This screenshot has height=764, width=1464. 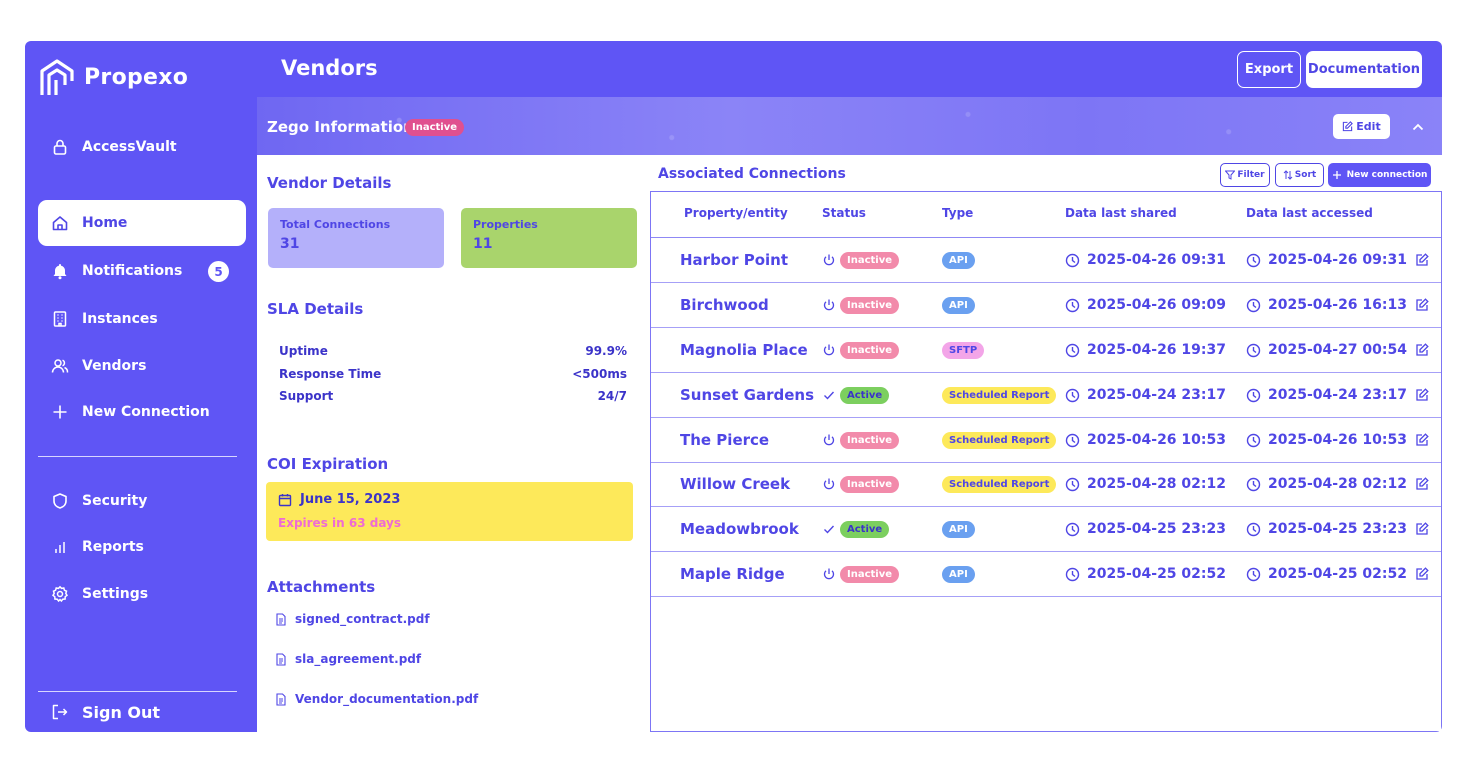 What do you see at coordinates (136, 77) in the screenshot?
I see `app-name: Propexo` at bounding box center [136, 77].